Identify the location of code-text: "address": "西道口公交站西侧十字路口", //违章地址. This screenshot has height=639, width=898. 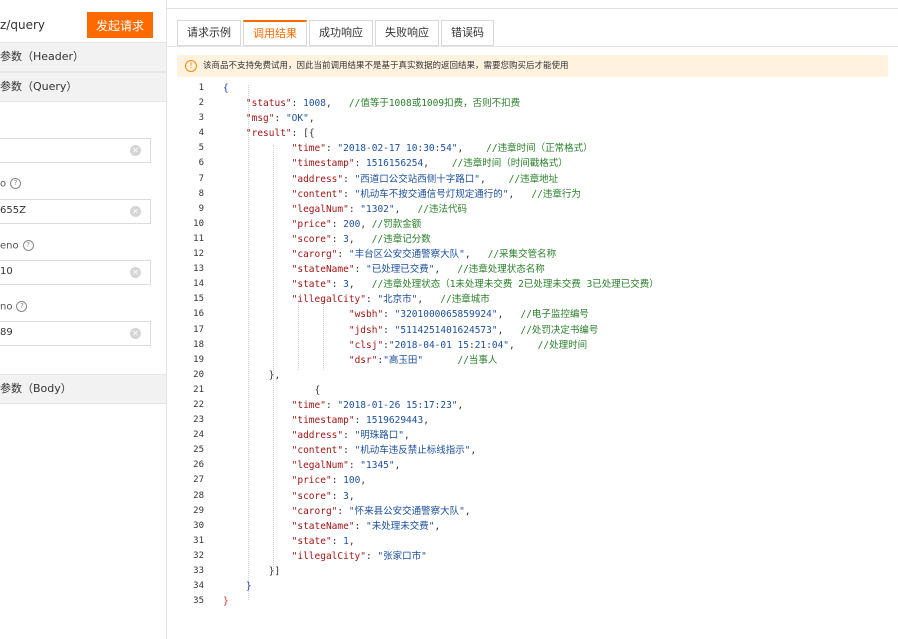
(390, 179).